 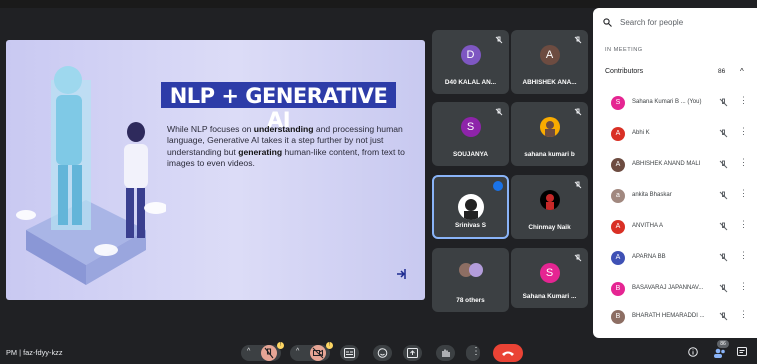 What do you see at coordinates (549, 227) in the screenshot?
I see `participant-name: Chinmay Naik` at bounding box center [549, 227].